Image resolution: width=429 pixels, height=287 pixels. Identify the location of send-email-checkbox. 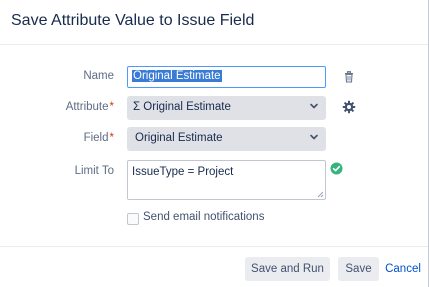
(133, 219).